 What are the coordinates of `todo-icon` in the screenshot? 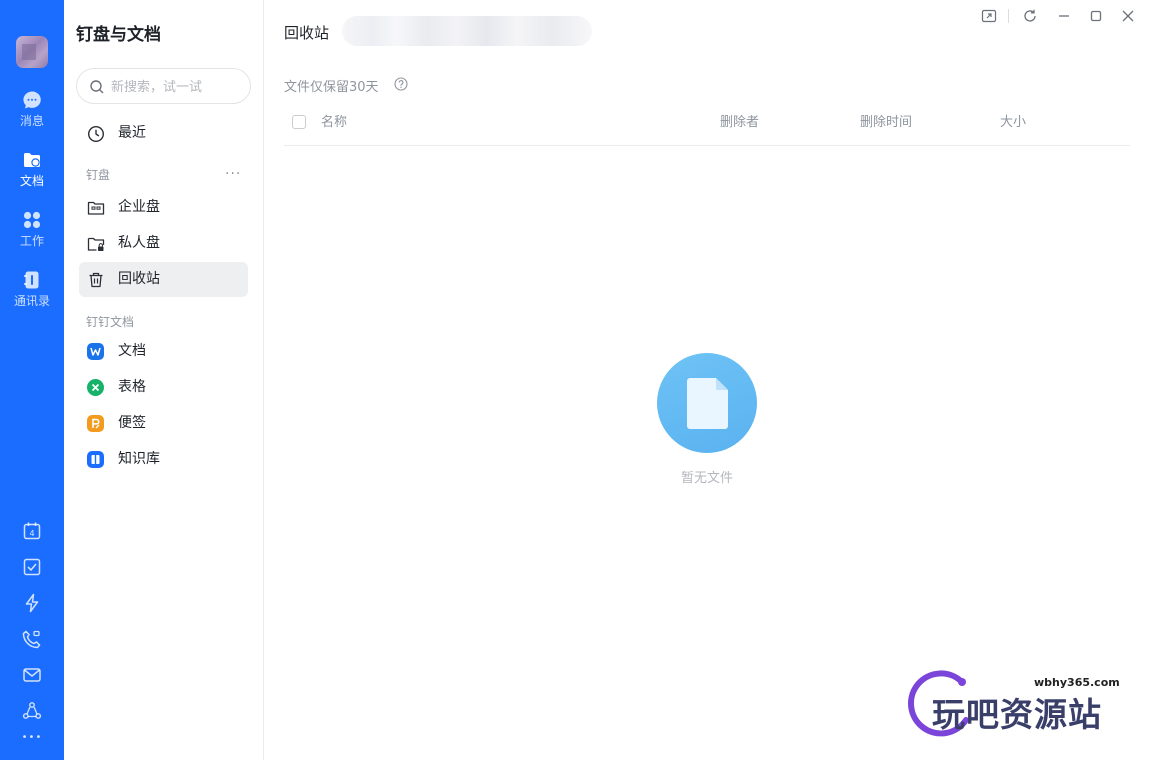 It's located at (32, 567).